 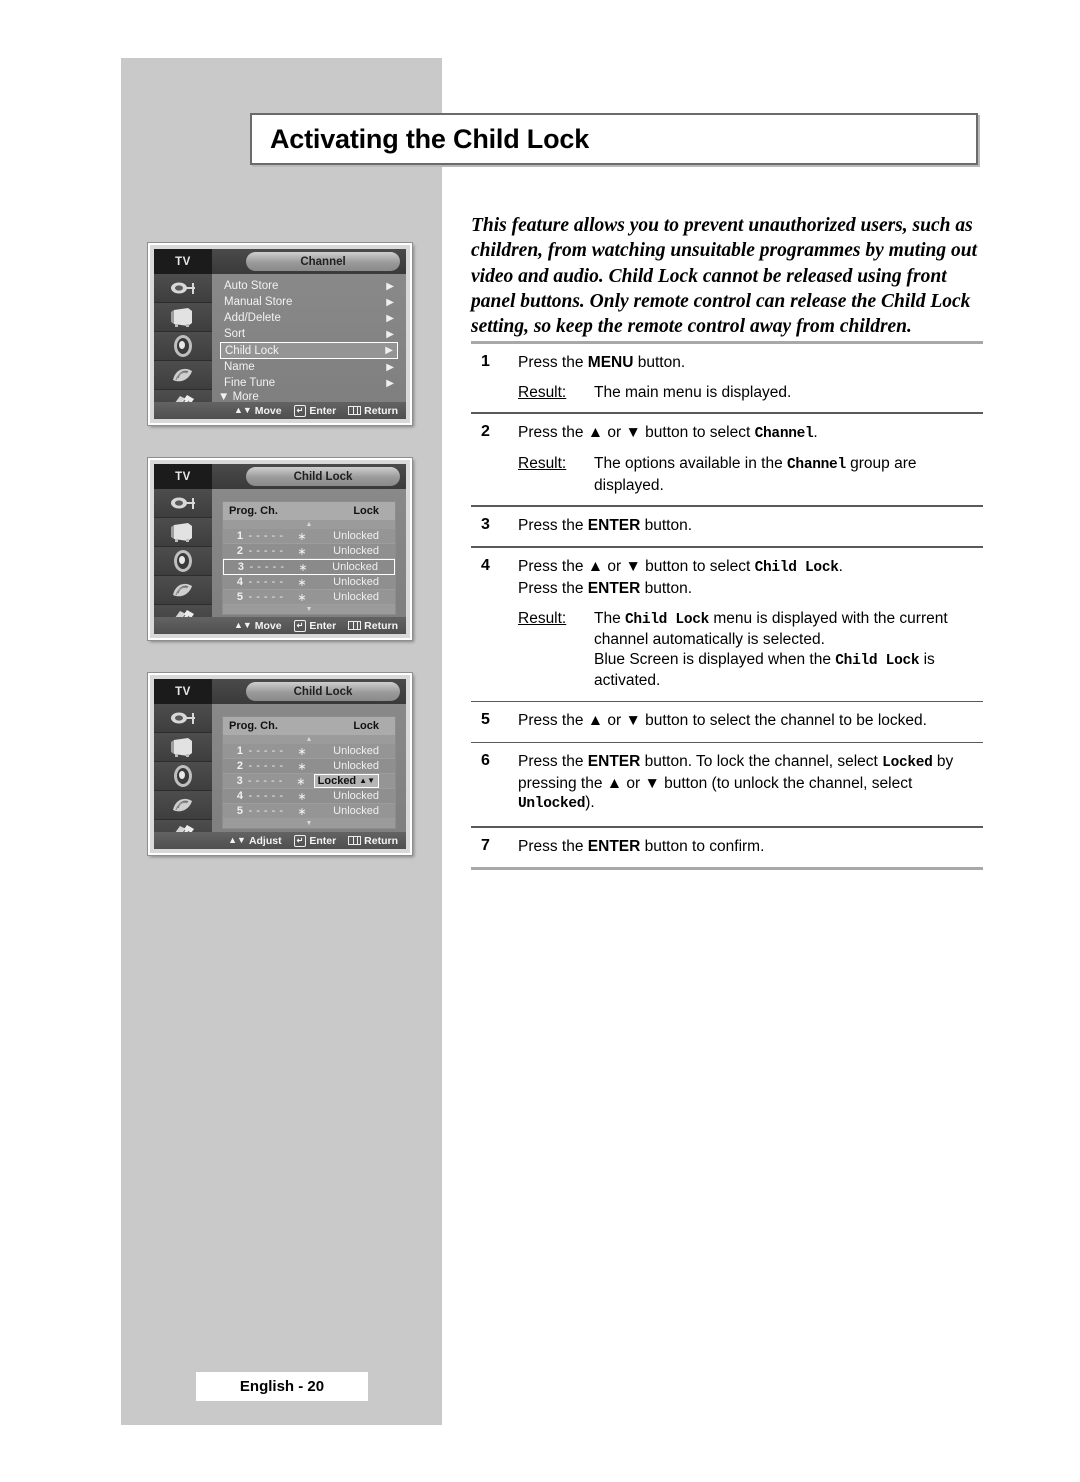 I want to click on osd-menu-item: Auto Store ▶, so click(x=309, y=286).